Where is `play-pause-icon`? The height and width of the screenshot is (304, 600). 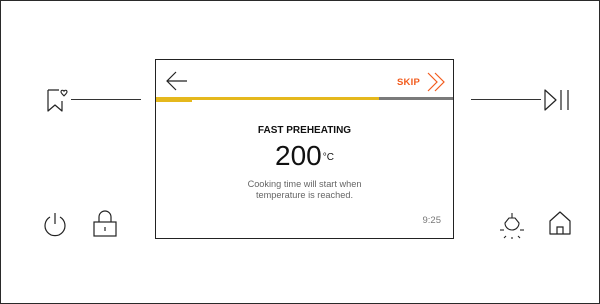
play-pause-icon is located at coordinates (556, 100).